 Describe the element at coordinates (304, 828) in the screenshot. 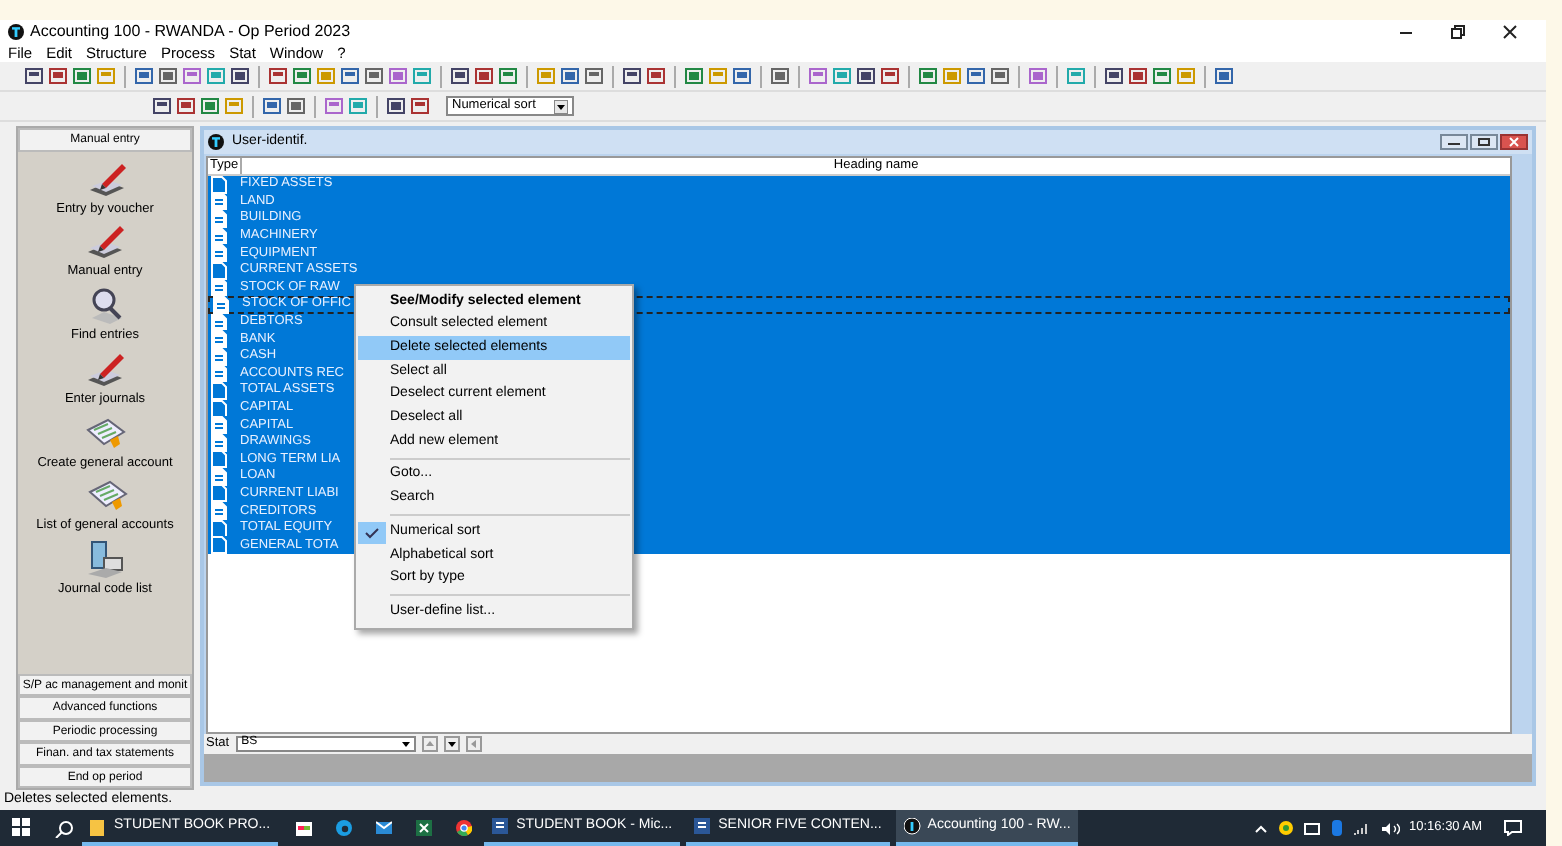

I see `store-icon` at that location.